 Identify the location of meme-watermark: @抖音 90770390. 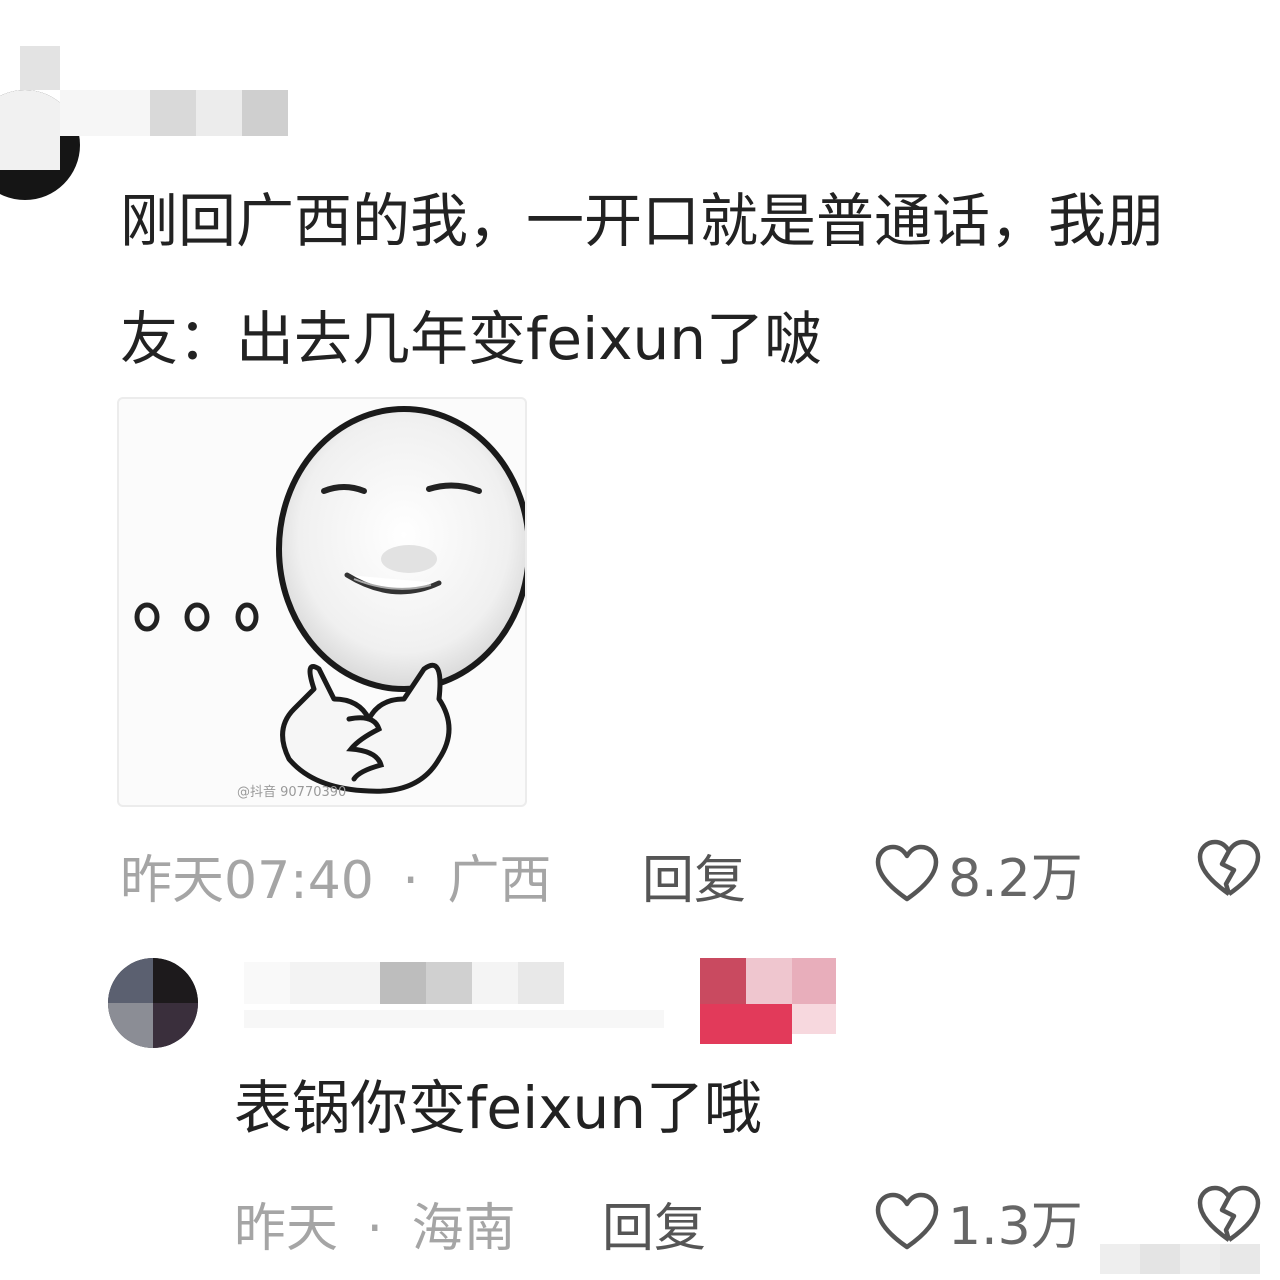
(291, 792).